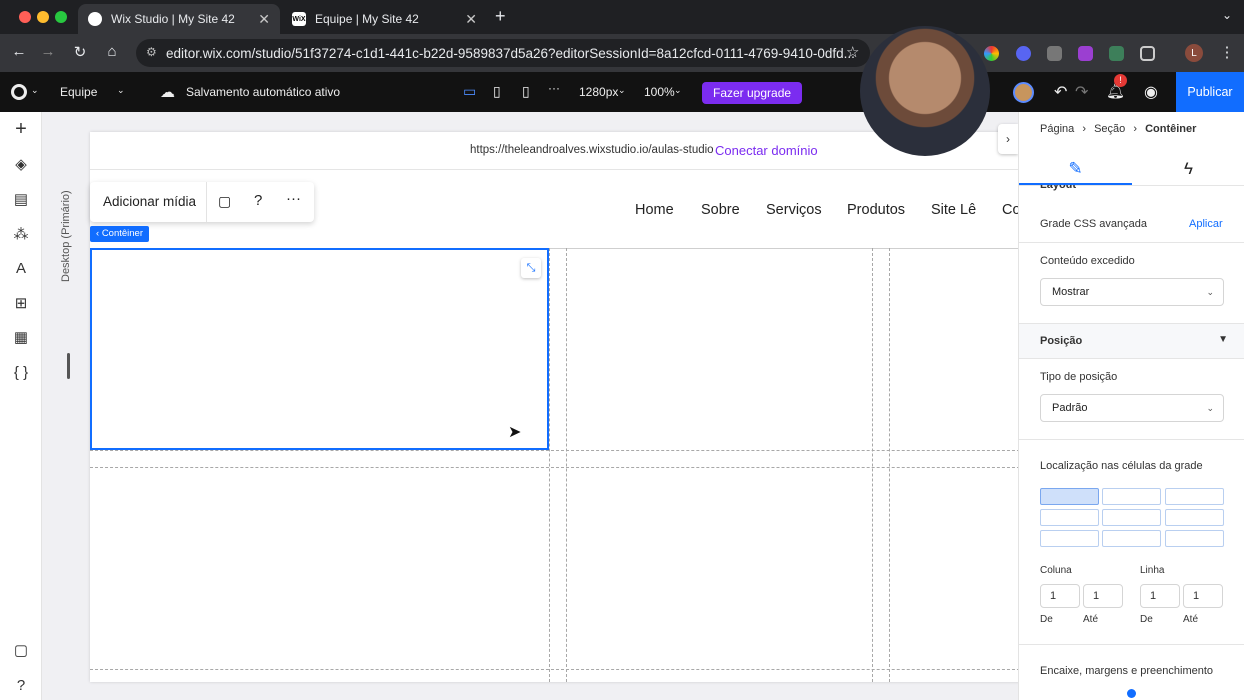 The image size is (1244, 700). What do you see at coordinates (1060, 92) in the screenshot?
I see `undo-icon: ↶` at bounding box center [1060, 92].